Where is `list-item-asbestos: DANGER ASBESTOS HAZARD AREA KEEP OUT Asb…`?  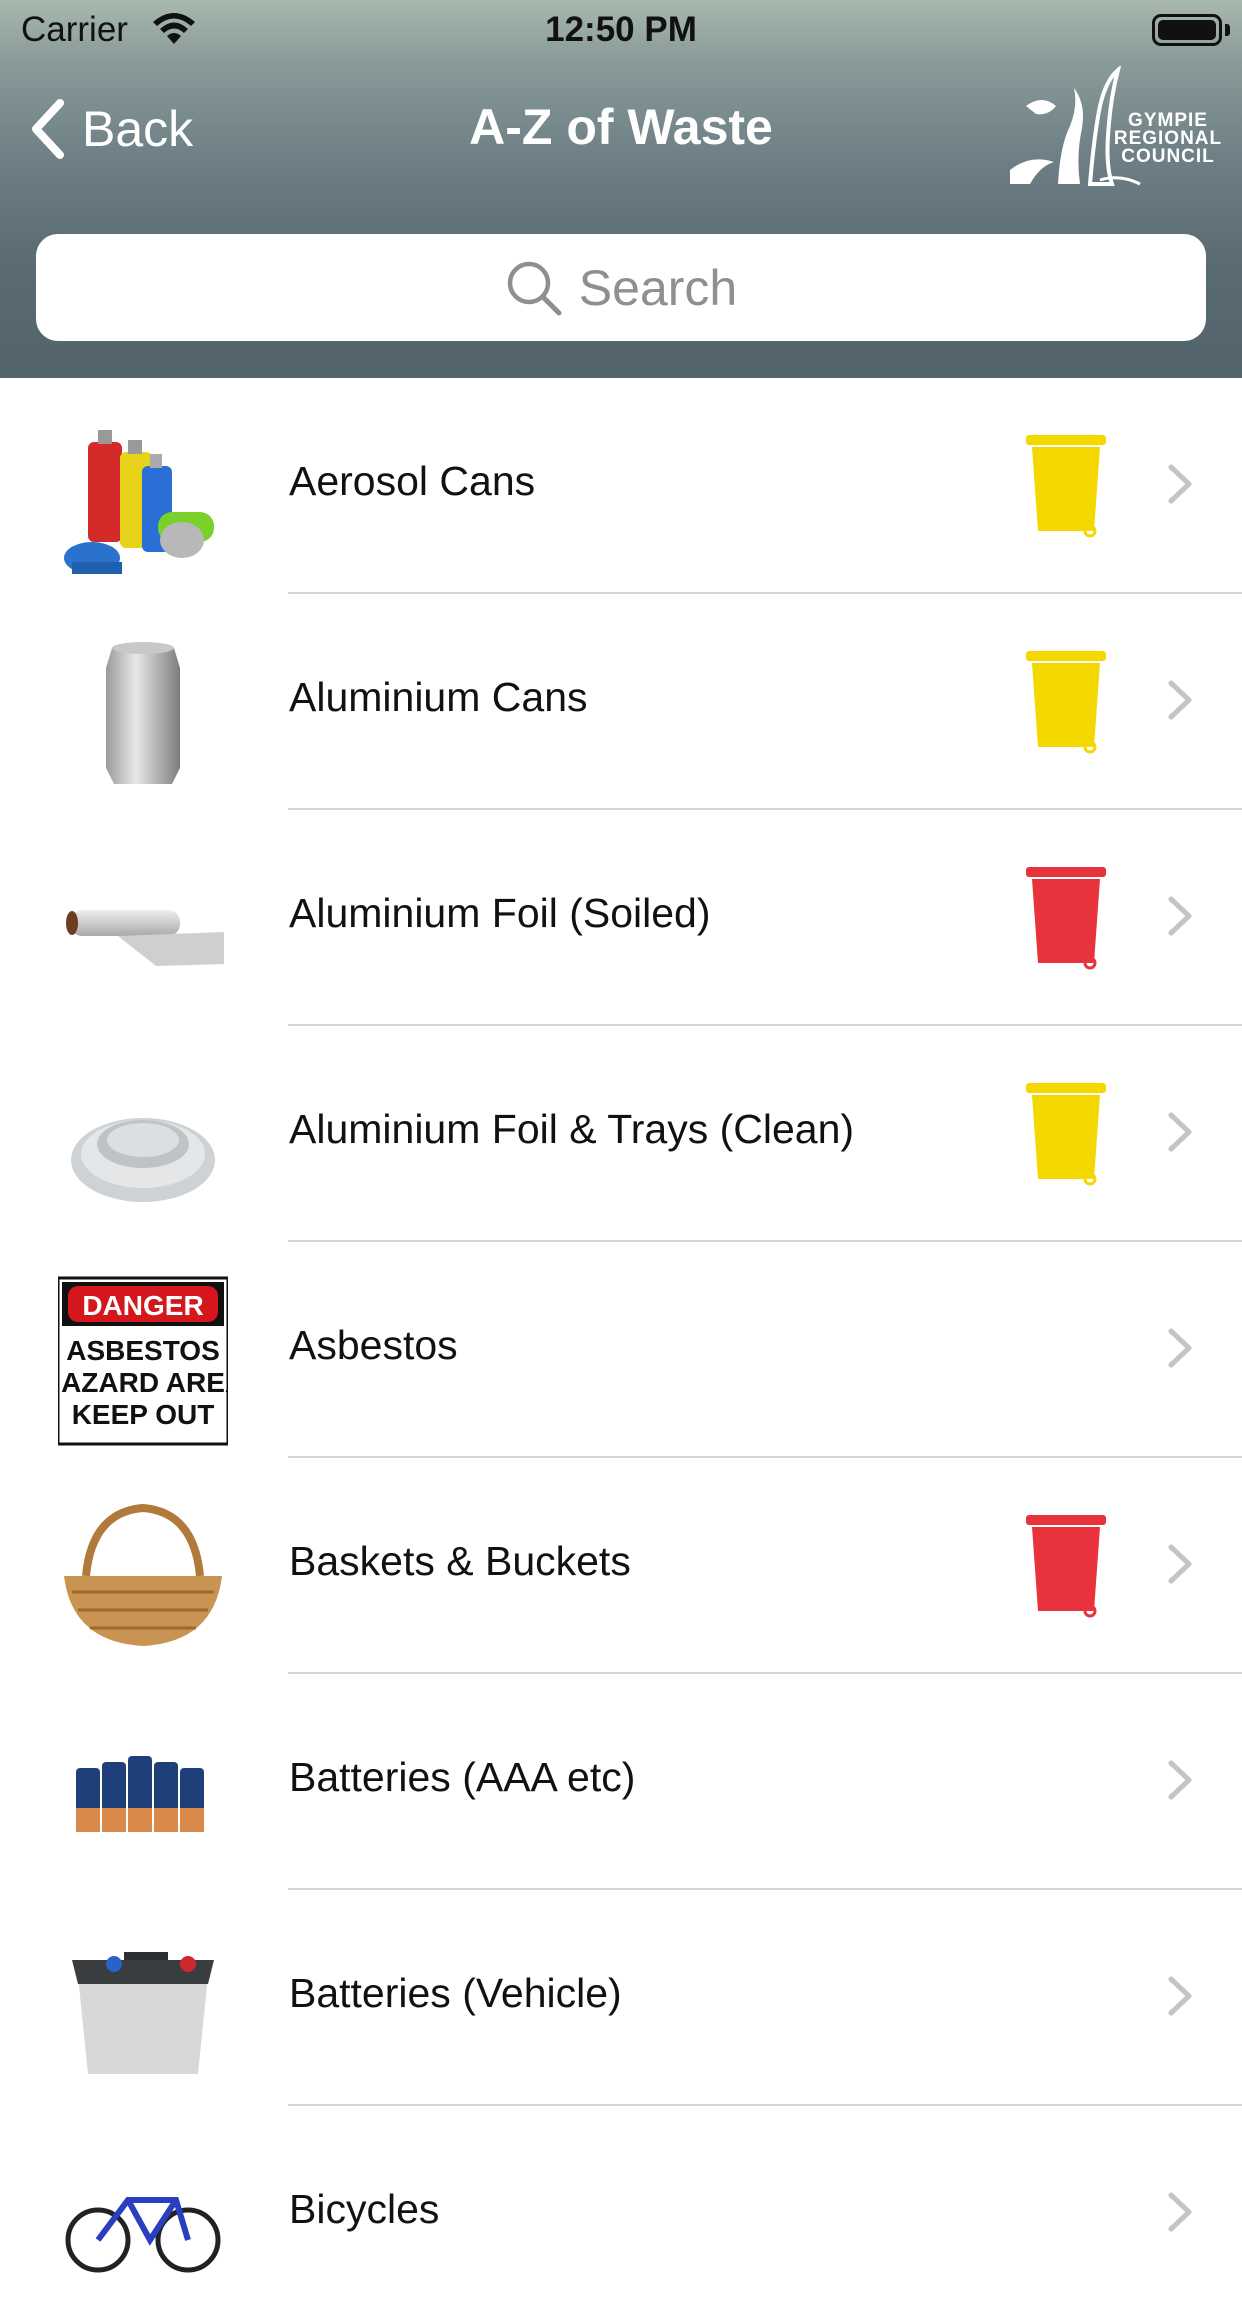
list-item-asbestos: DANGER ASBESTOS HAZARD AREA KEEP OUT Asb… is located at coordinates (621, 1350).